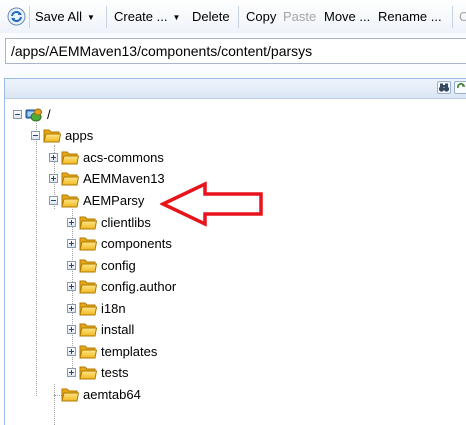 The height and width of the screenshot is (425, 466). I want to click on save-all-button: Save All ▼, so click(65, 17).